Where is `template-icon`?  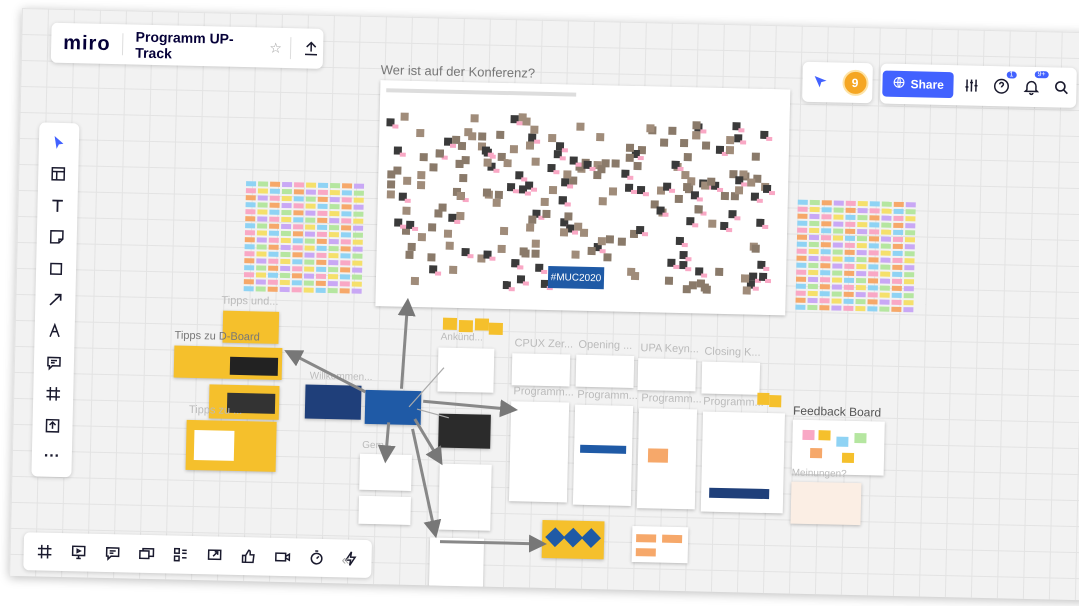 template-icon is located at coordinates (58, 174).